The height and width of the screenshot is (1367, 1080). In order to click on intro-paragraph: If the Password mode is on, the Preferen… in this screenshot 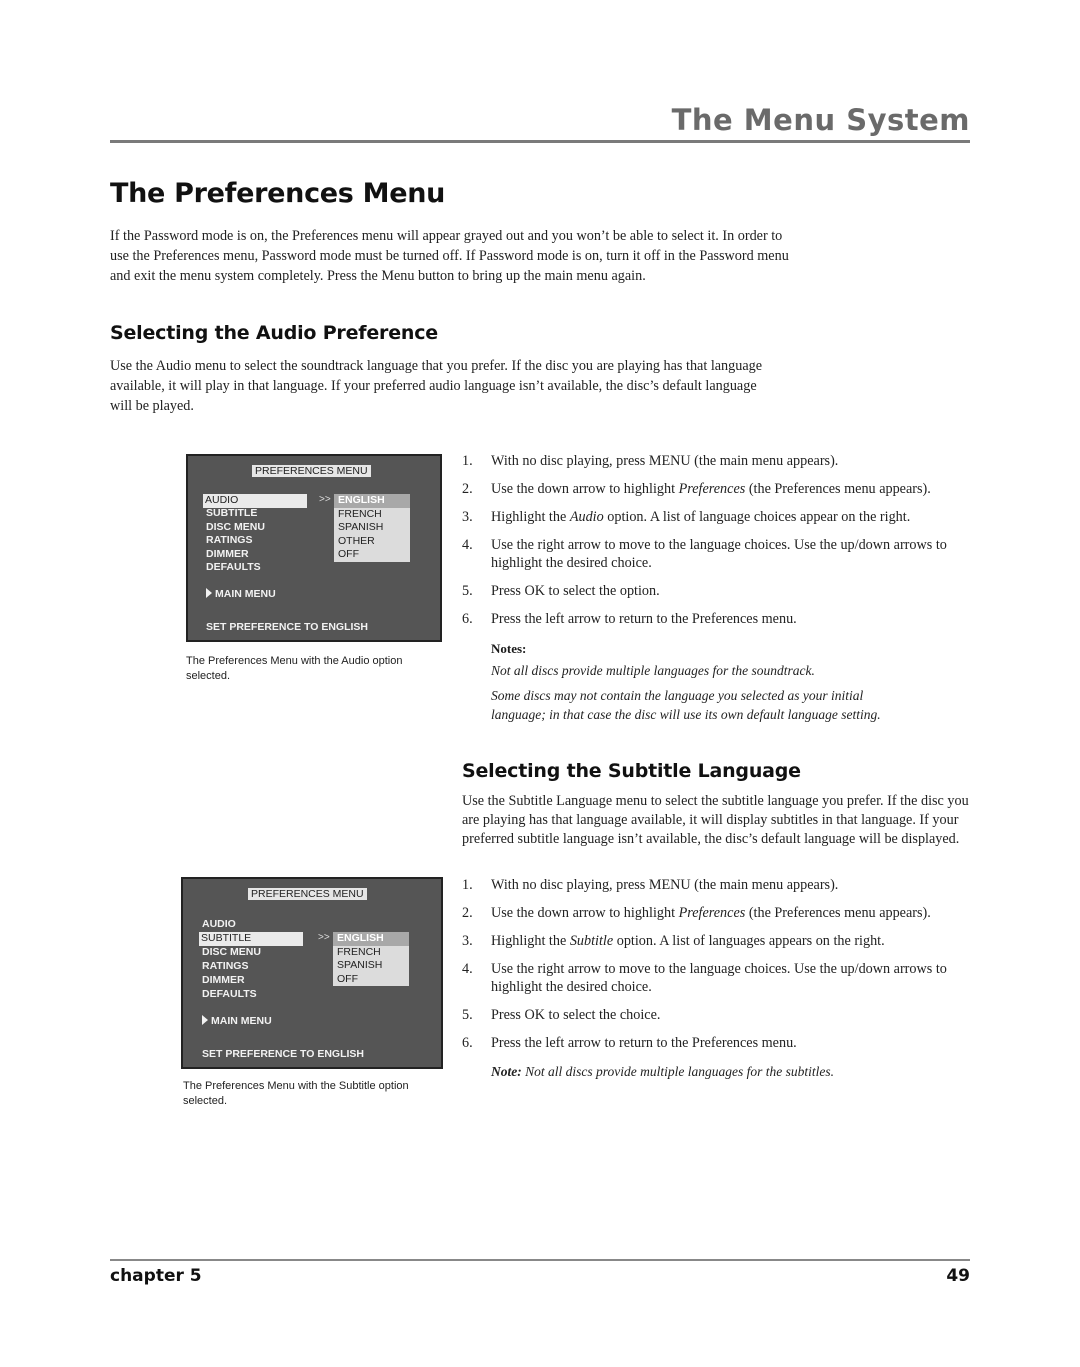, I will do `click(449, 256)`.